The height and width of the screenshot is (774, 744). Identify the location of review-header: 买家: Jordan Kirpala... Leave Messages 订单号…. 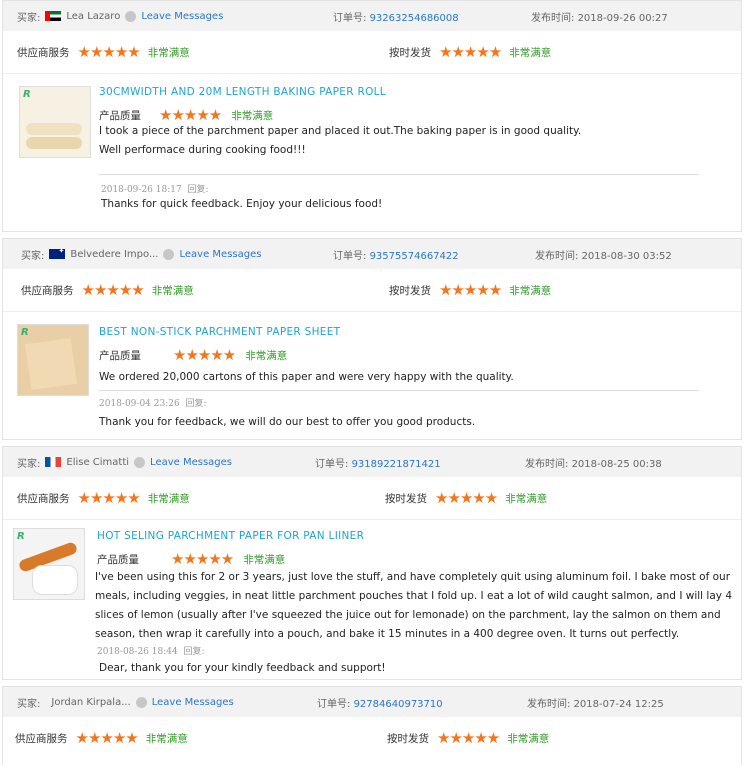
(372, 702).